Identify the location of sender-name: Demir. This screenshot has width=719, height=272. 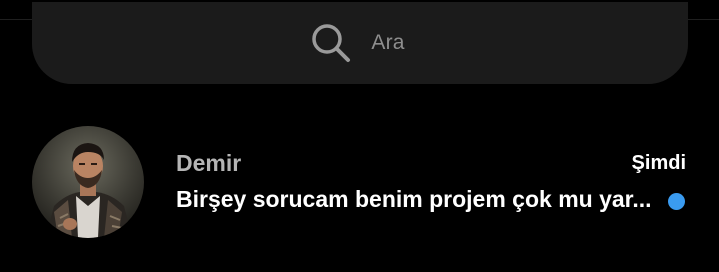
(209, 163).